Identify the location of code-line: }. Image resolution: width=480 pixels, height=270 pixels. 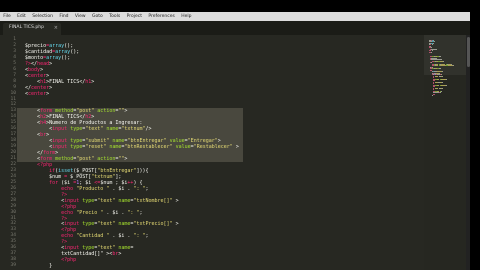
(220, 266).